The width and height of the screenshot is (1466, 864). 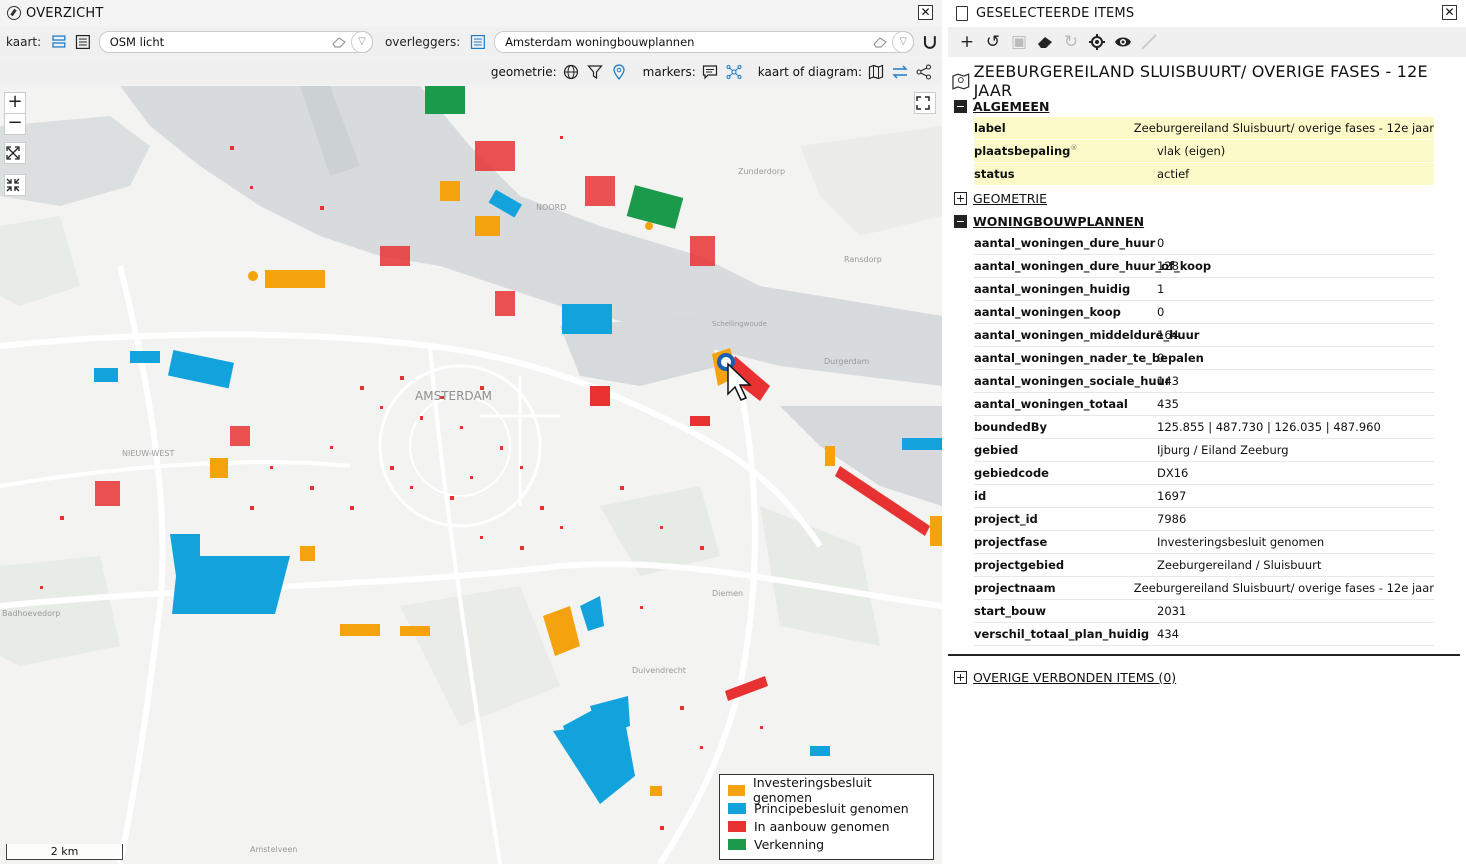 What do you see at coordinates (59, 42) in the screenshot?
I see `layers-settings-icon` at bounding box center [59, 42].